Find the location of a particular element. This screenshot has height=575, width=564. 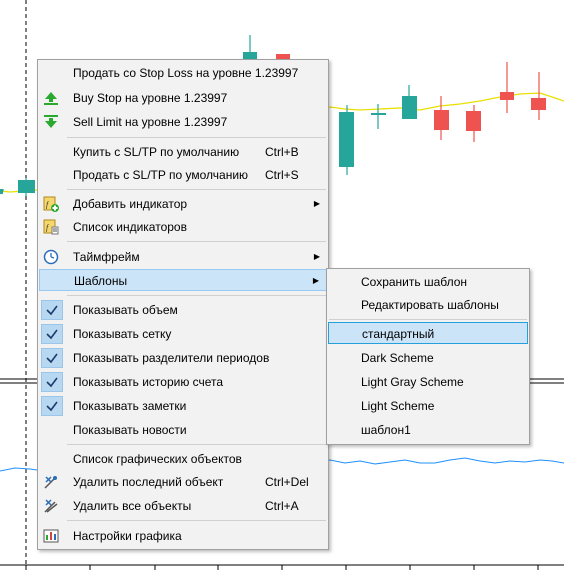

menu-item-show-news: Показывать новости is located at coordinates (183, 430).